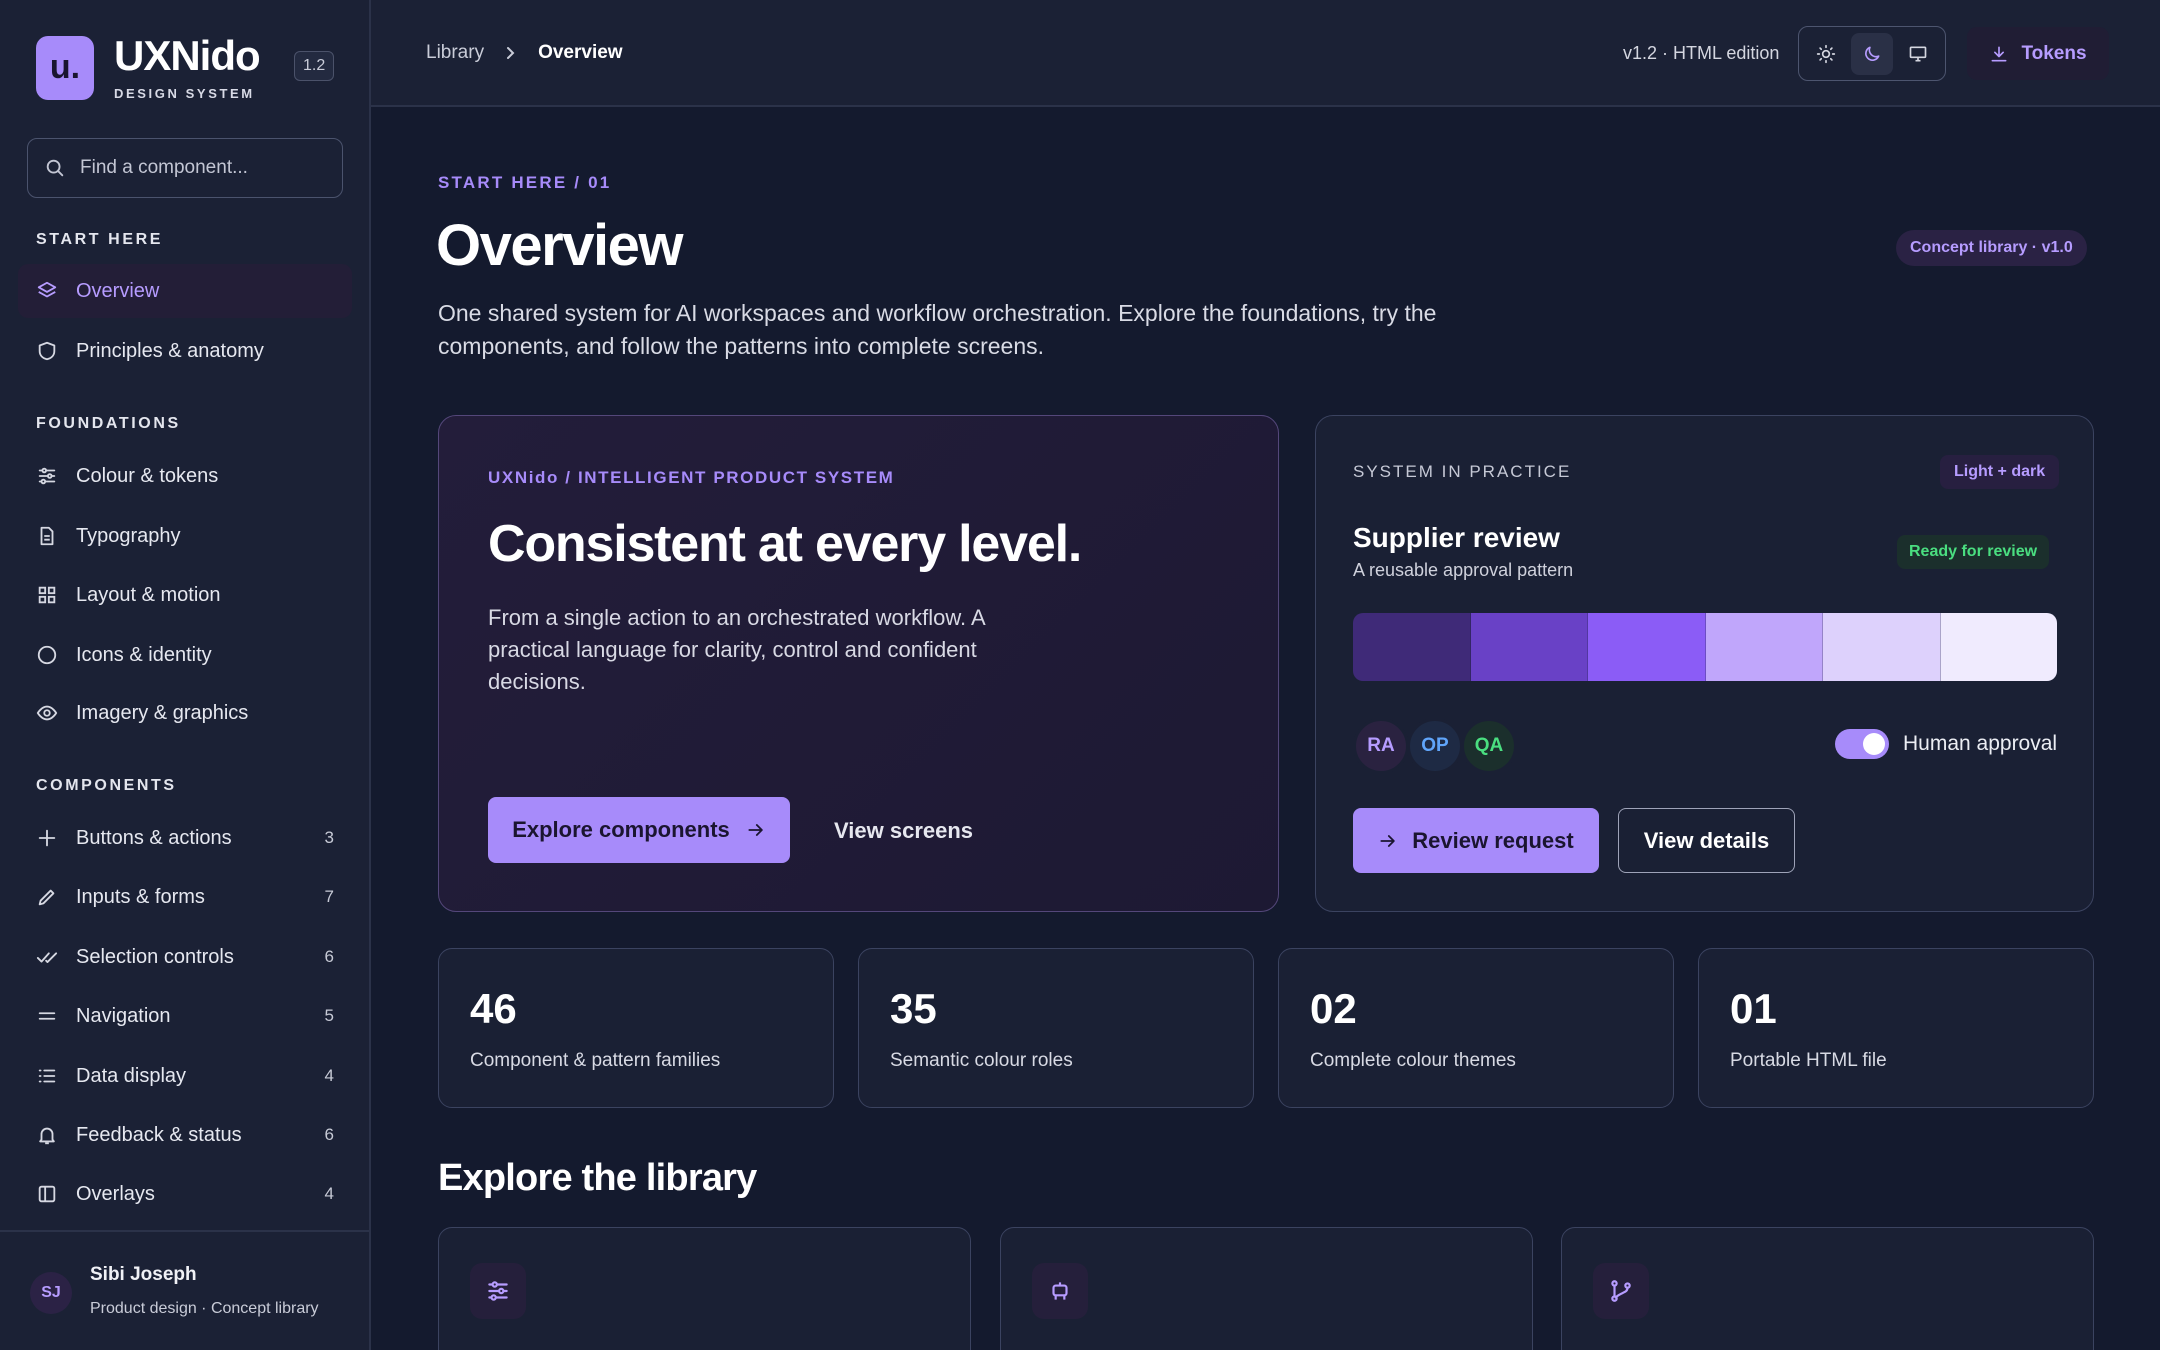  Describe the element at coordinates (1381, 746) in the screenshot. I see `reviewer-avatar: RA` at that location.